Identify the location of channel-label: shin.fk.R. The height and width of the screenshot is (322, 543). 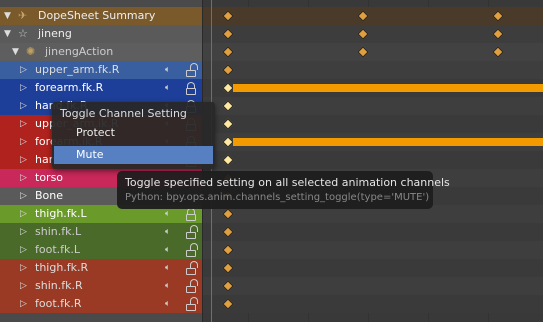
(59, 286).